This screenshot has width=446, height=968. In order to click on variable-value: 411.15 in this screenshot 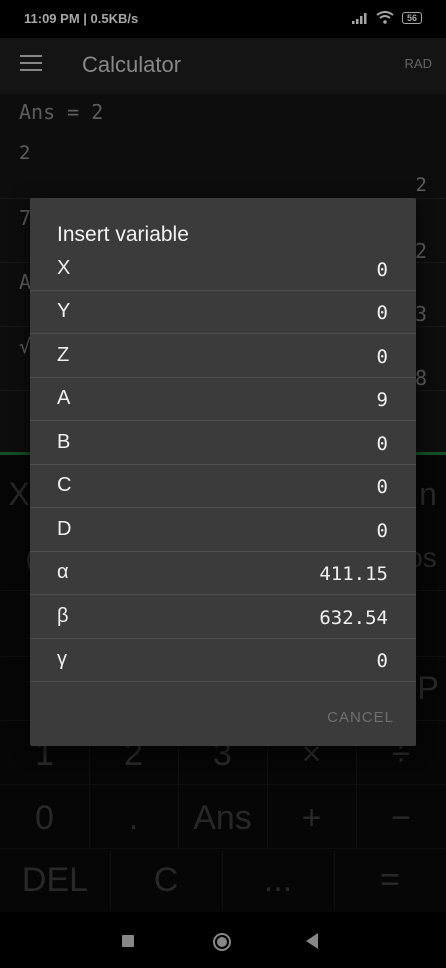, I will do `click(353, 574)`.